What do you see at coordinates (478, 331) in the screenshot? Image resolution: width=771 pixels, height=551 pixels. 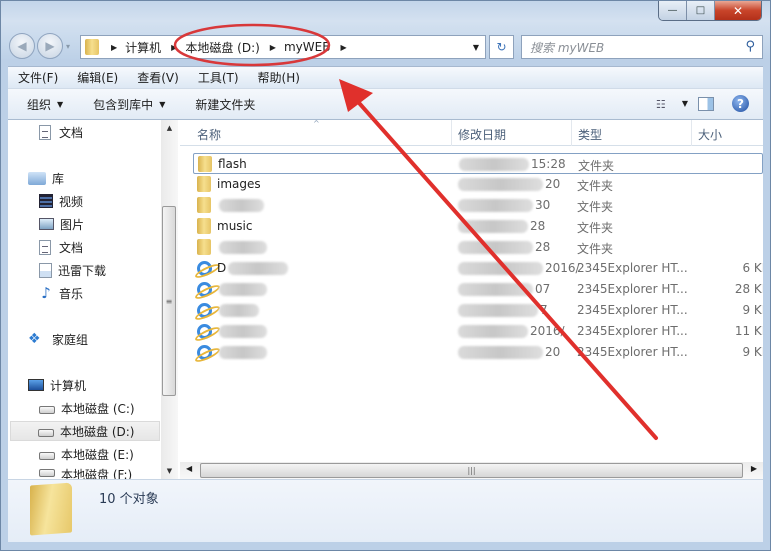 I see `file-row: 2016/2345Explorer HT... 11 KB` at bounding box center [478, 331].